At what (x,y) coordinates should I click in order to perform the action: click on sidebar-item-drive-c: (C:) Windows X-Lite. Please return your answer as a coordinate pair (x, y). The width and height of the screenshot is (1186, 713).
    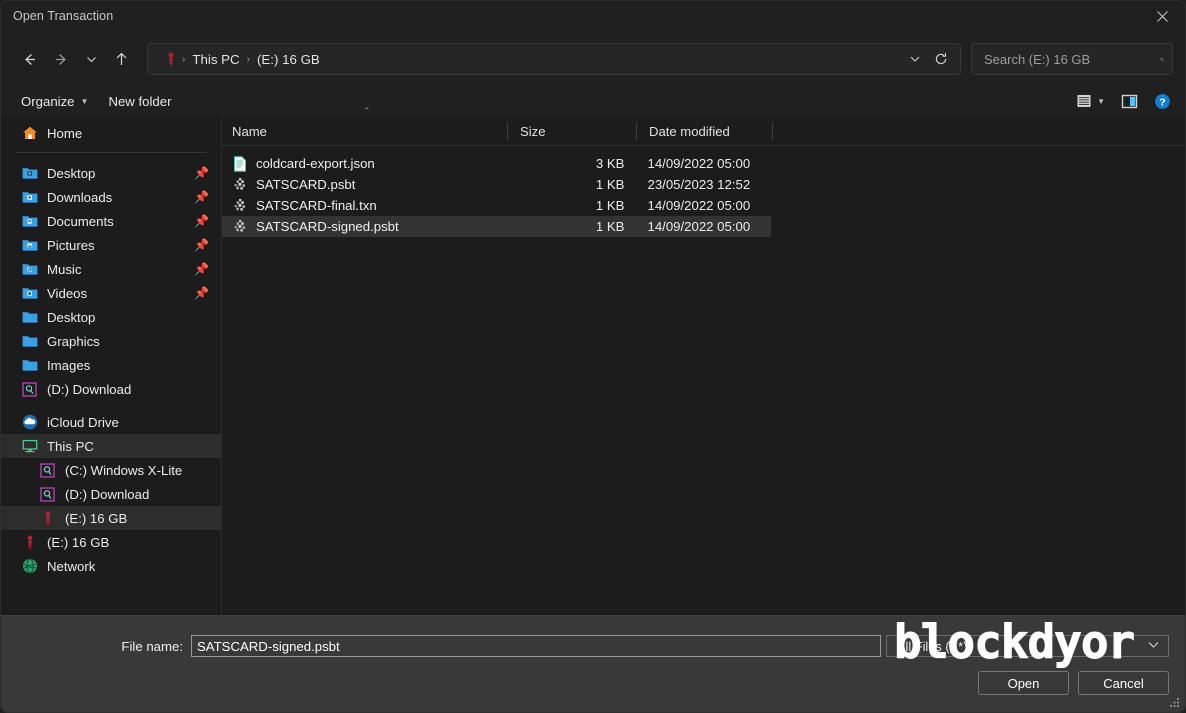
    Looking at the image, I should click on (111, 470).